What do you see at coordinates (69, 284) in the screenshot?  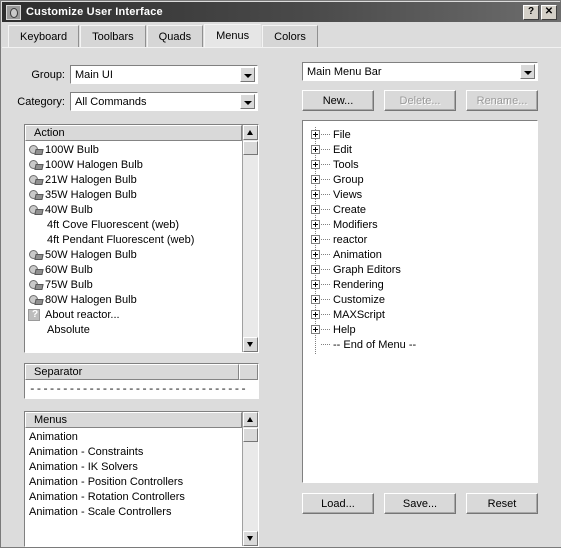 I see `list-item-label: 75W Bulb` at bounding box center [69, 284].